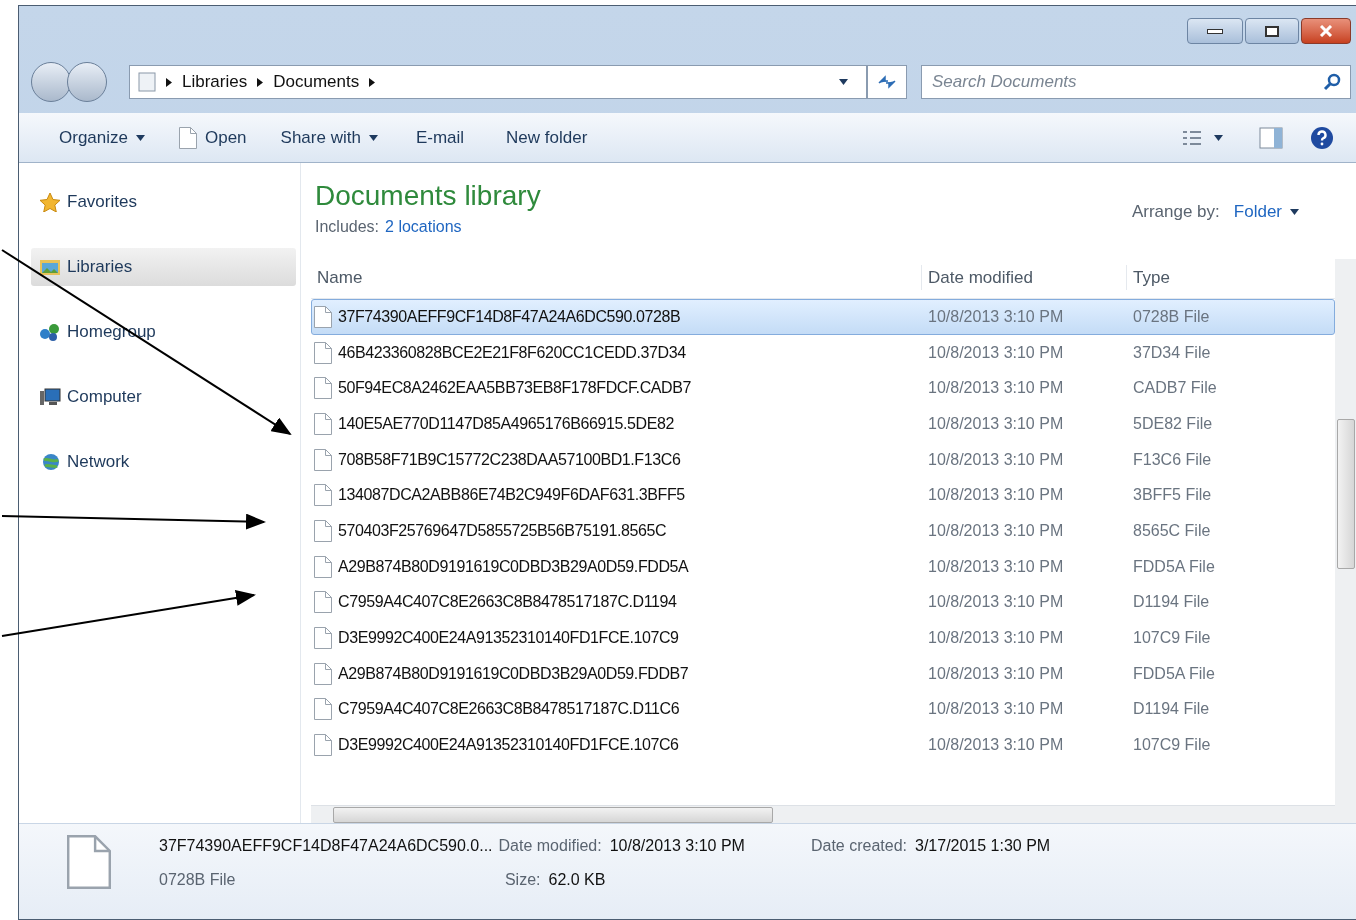  Describe the element at coordinates (823, 317) in the screenshot. I see `file-row: 37F74390AEFF9CF14D8F47A24A6DC590.0728B 10/8/2013 3:10 PM 0728B File` at that location.